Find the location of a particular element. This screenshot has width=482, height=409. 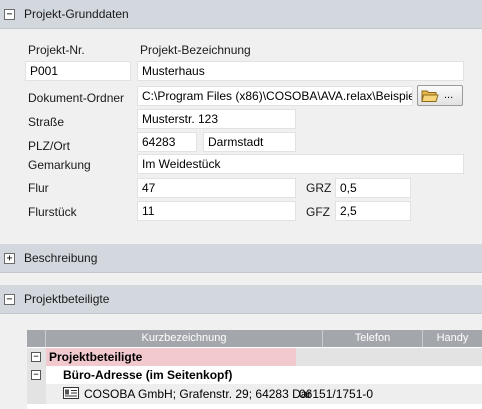

flur-field: 47 is located at coordinates (216, 188).